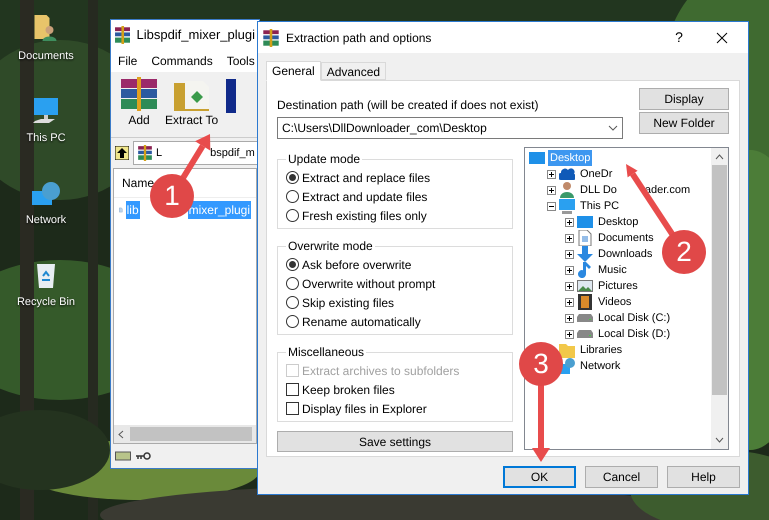  Describe the element at coordinates (703, 477) in the screenshot. I see `dialog-button: Help` at that location.